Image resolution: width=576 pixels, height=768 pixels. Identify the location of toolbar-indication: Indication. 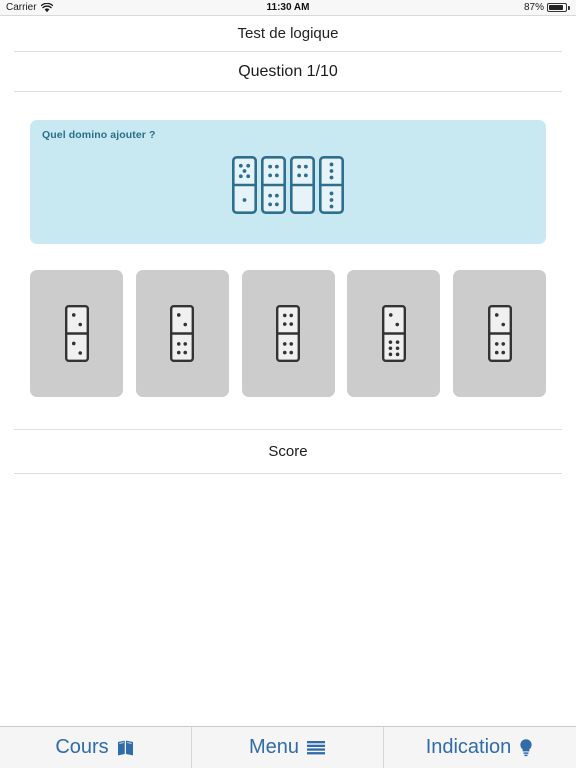
(480, 747).